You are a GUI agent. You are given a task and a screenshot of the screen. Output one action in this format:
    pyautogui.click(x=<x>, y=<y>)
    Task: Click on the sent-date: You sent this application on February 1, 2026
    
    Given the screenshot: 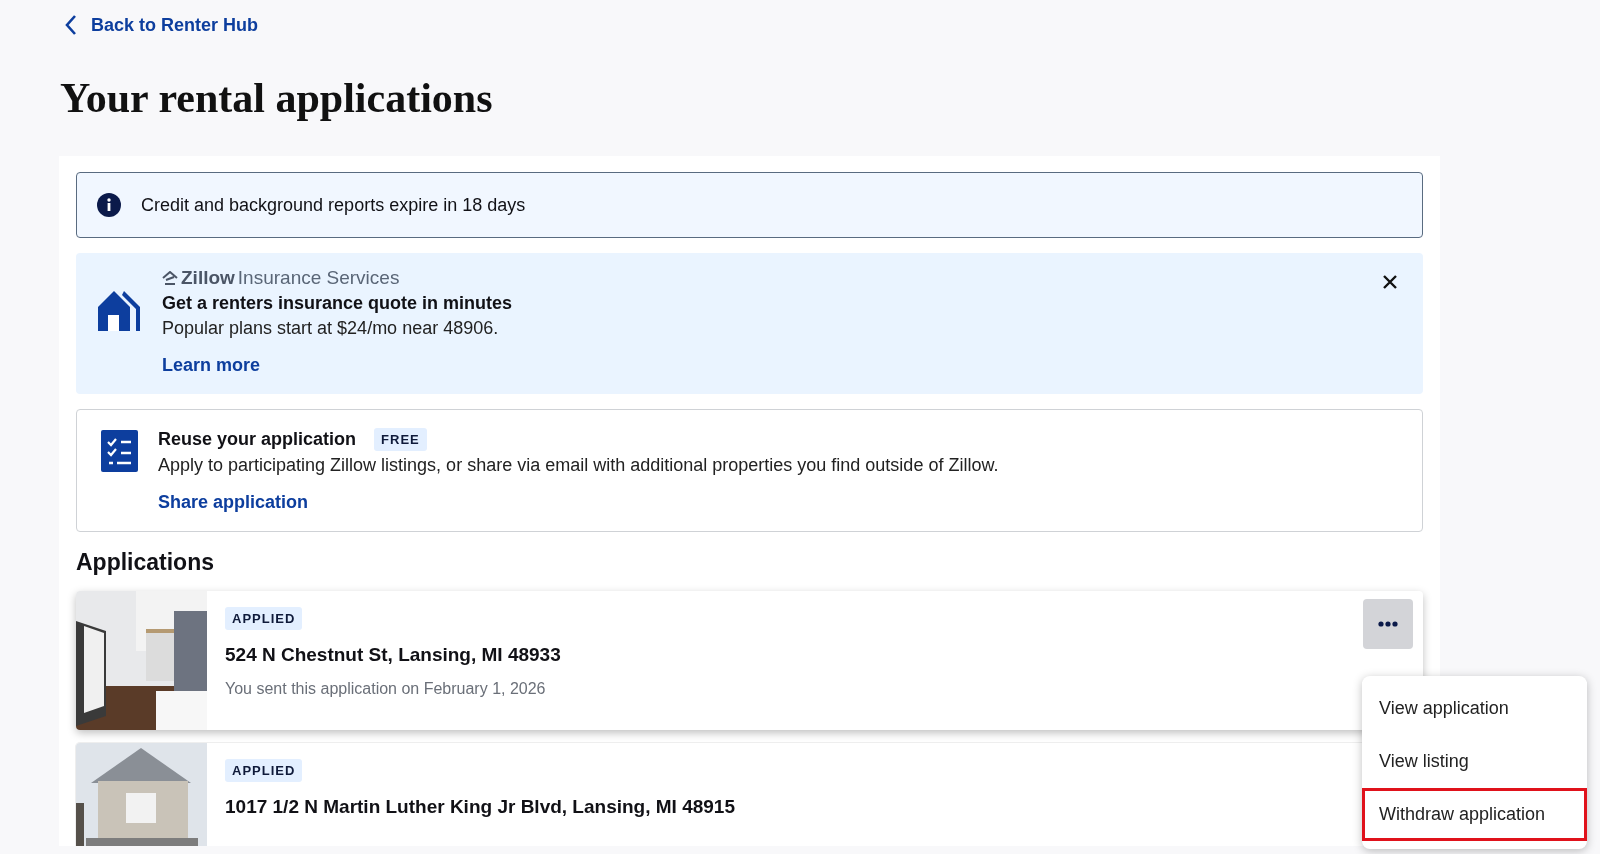 What is the action you would take?
    pyautogui.click(x=386, y=689)
    